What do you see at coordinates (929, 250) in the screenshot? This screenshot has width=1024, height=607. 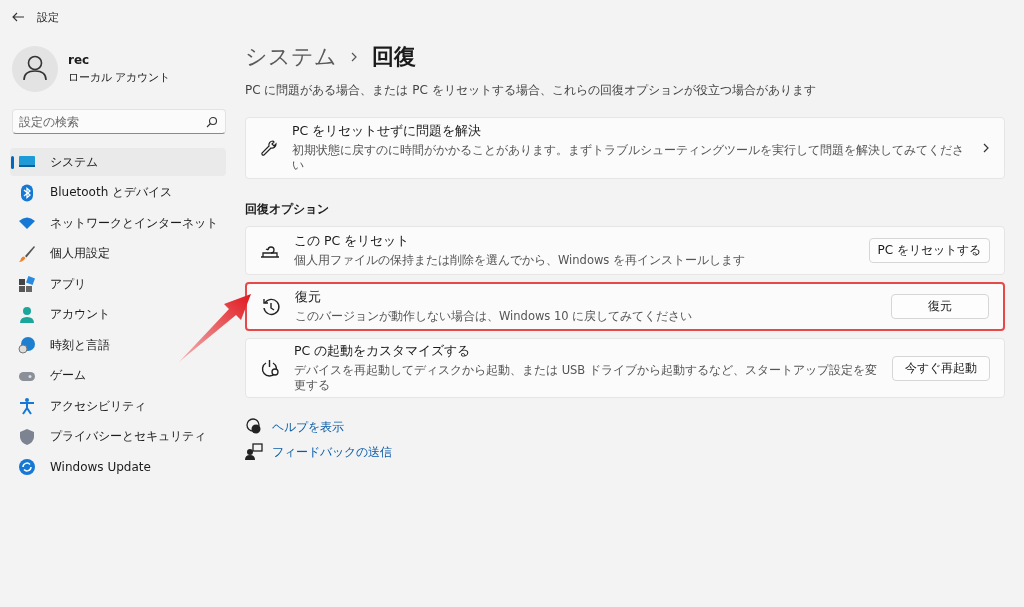 I see `option-button: PC をリセットする` at bounding box center [929, 250].